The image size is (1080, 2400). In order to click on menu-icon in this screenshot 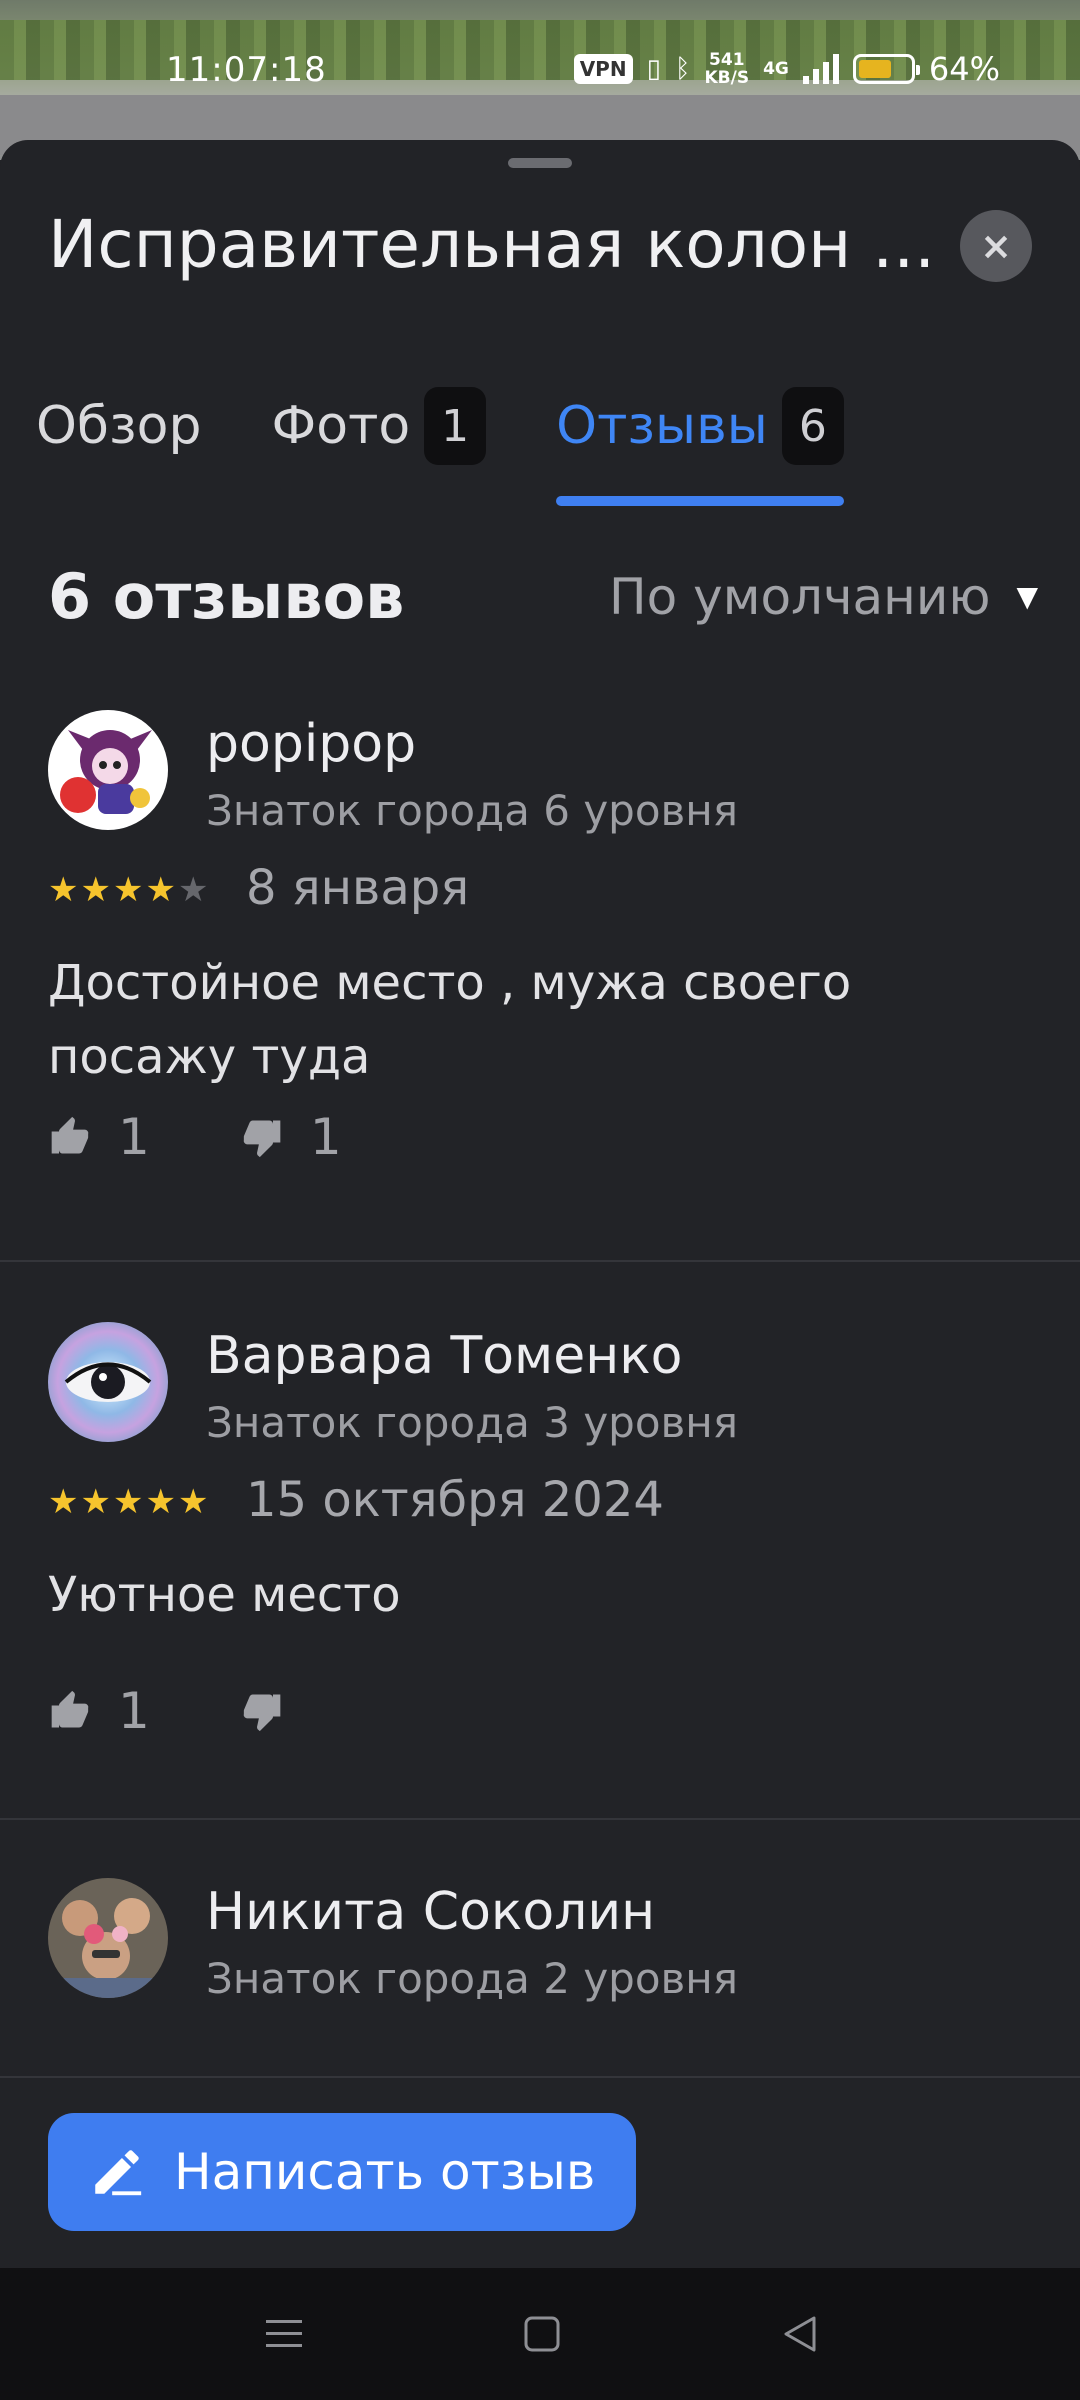, I will do `click(284, 2334)`.